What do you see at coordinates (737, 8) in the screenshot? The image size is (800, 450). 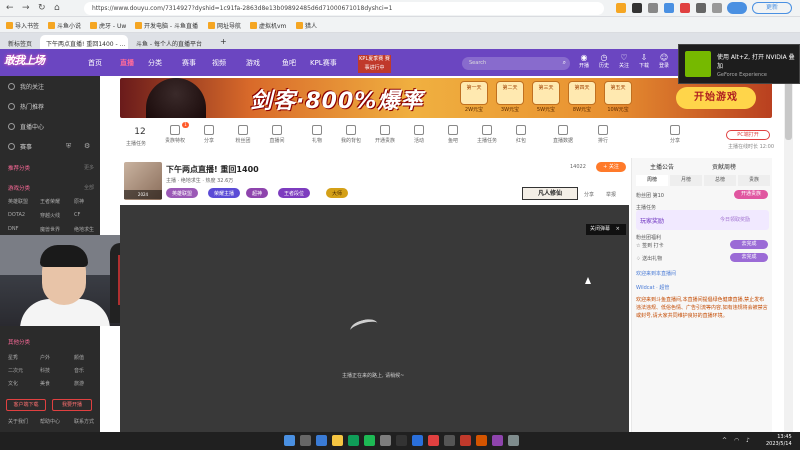 I see `profile-avatar` at bounding box center [737, 8].